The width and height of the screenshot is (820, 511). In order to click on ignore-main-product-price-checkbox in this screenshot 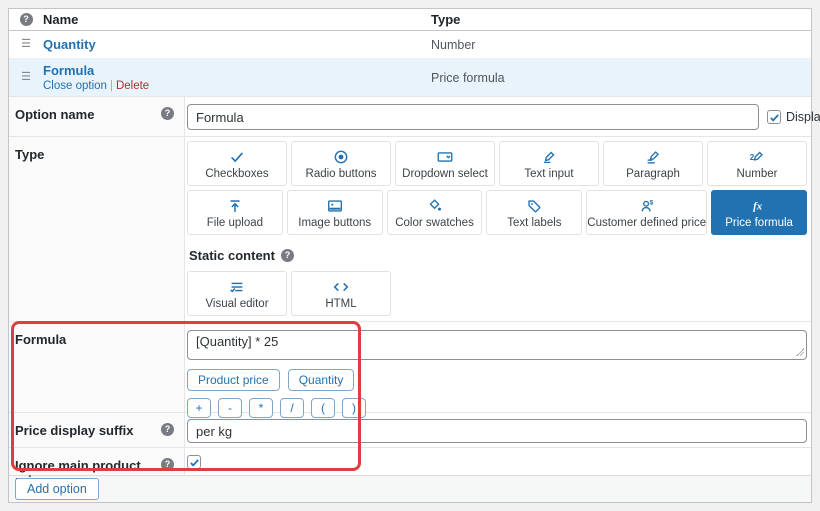, I will do `click(194, 462)`.